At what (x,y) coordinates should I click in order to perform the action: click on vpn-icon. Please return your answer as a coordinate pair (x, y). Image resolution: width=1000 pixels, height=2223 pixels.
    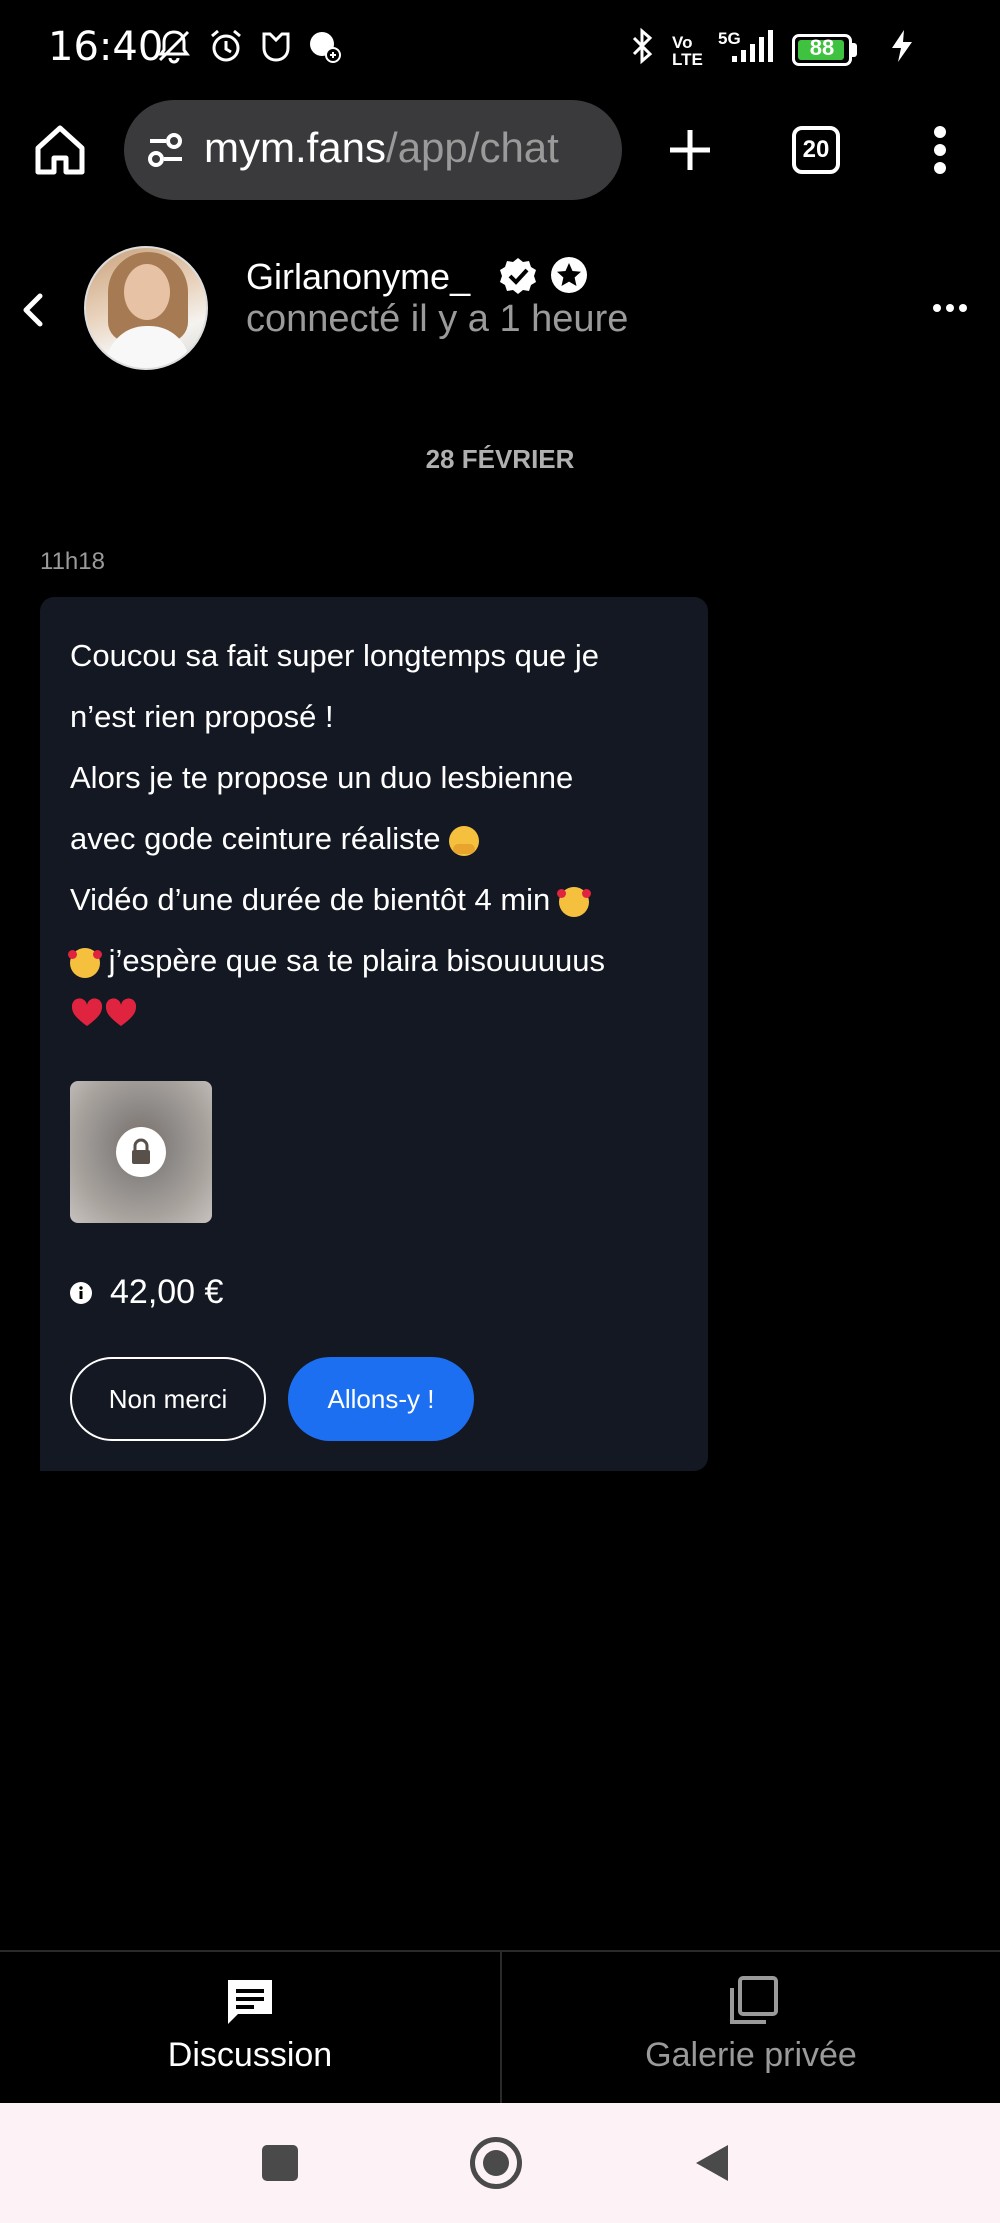
    Looking at the image, I should click on (324, 46).